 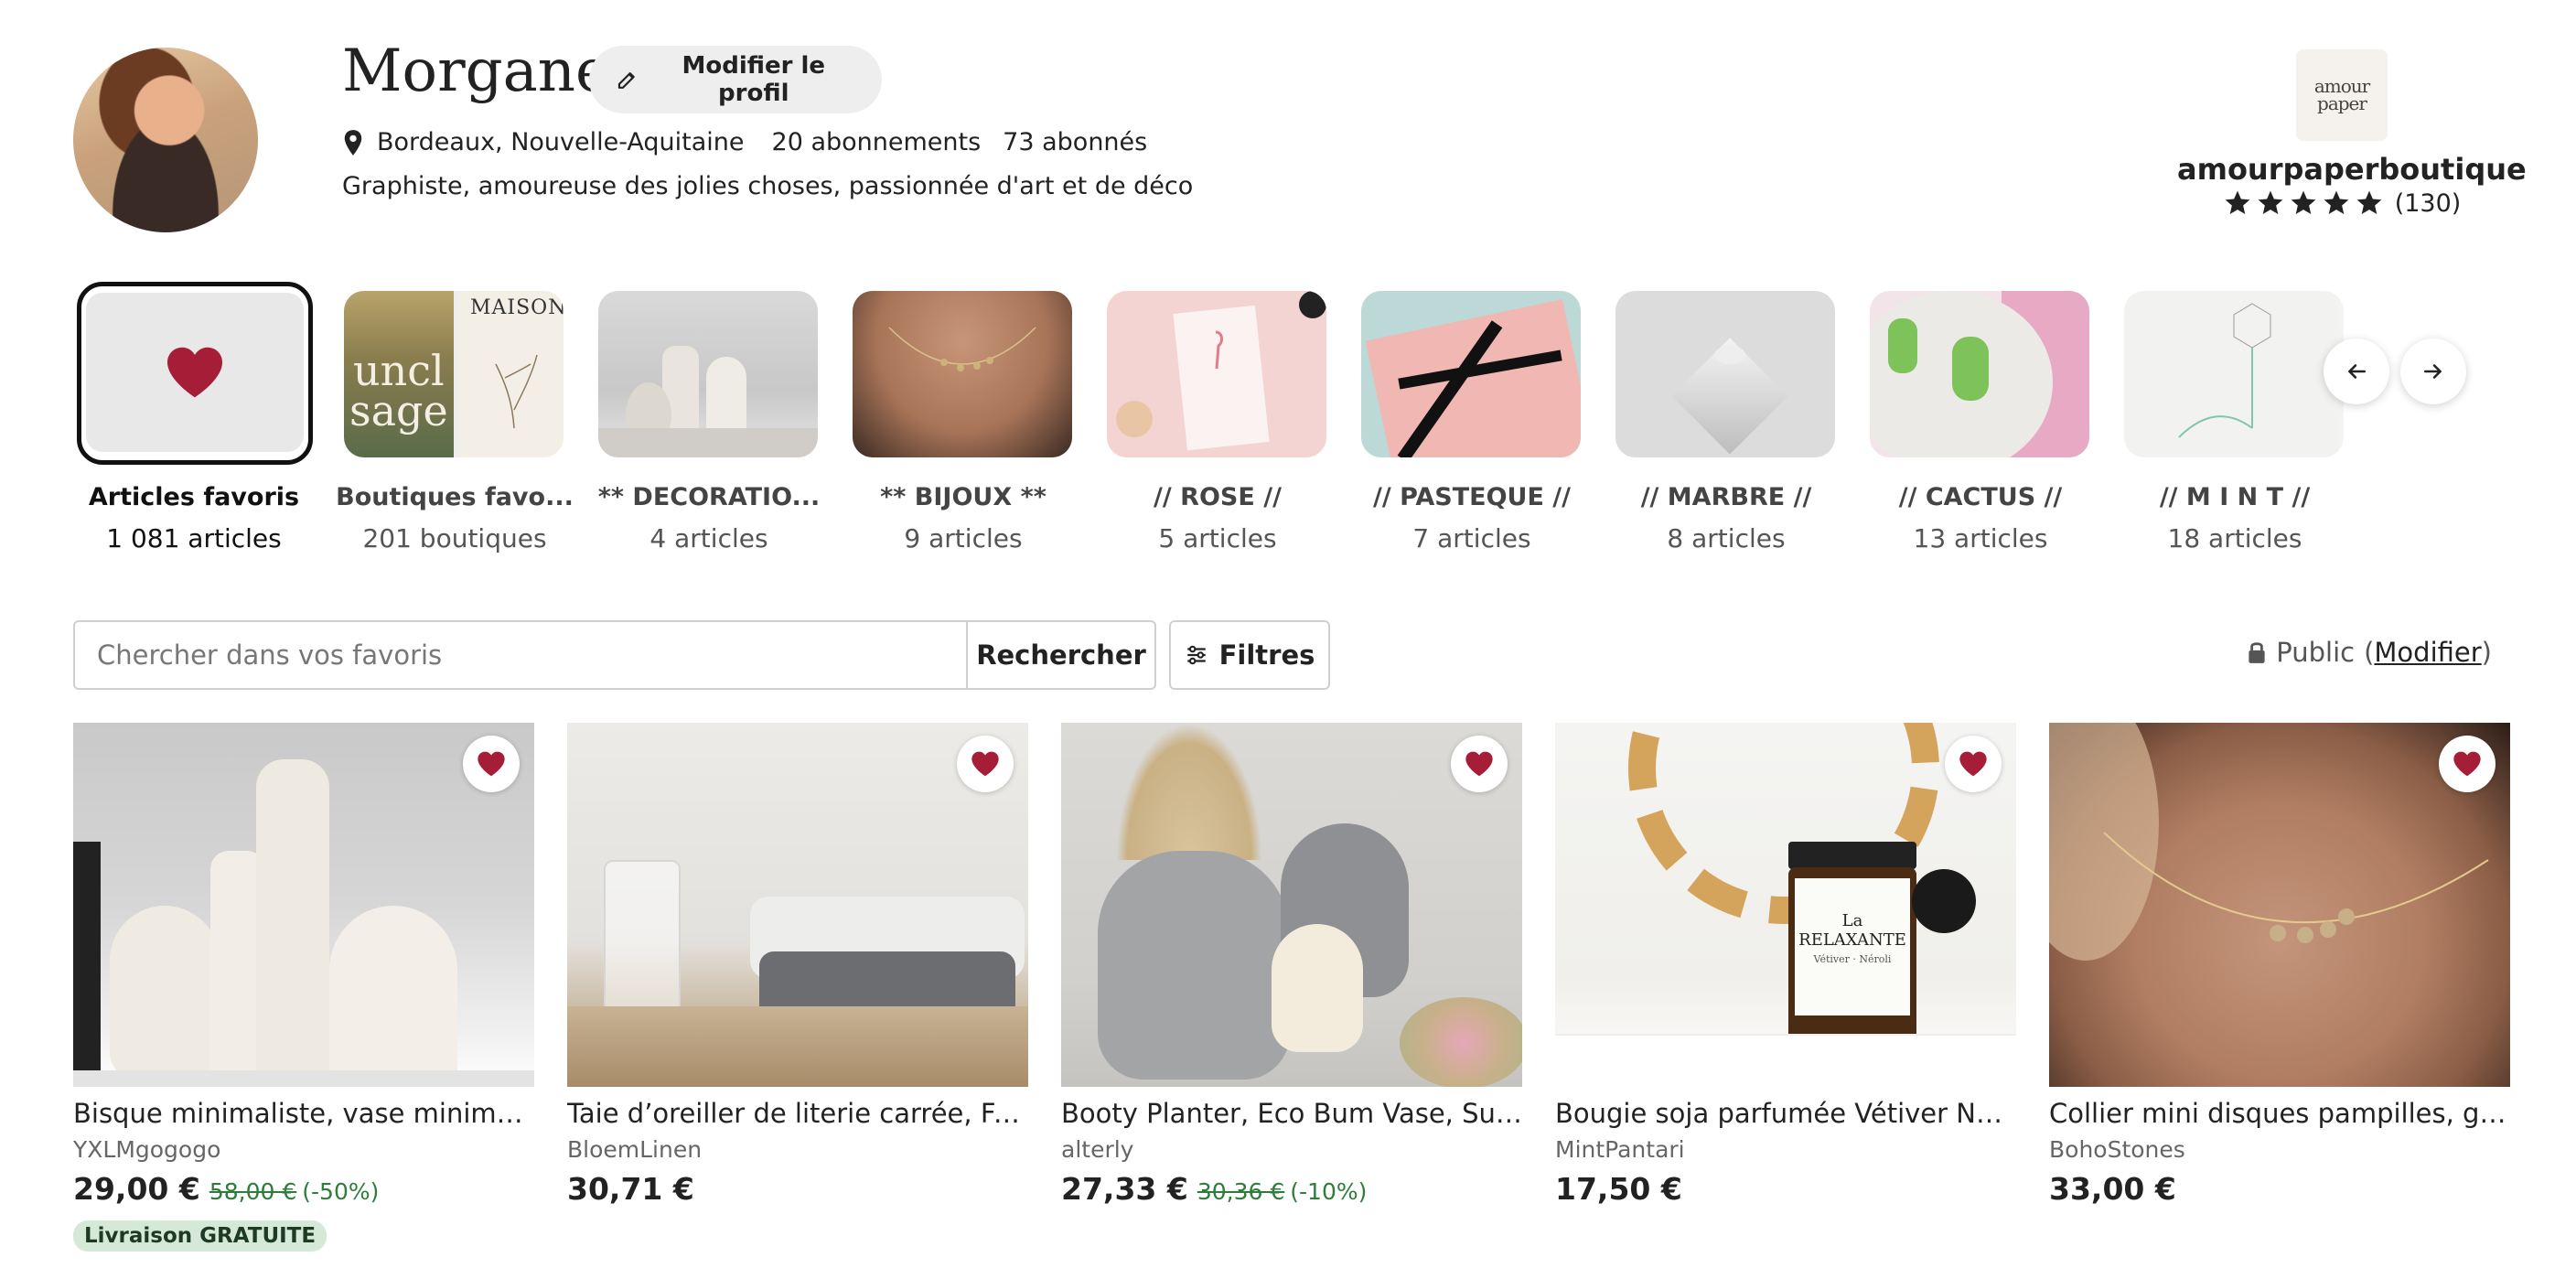 I want to click on search-button: Rechercher, so click(x=1061, y=655).